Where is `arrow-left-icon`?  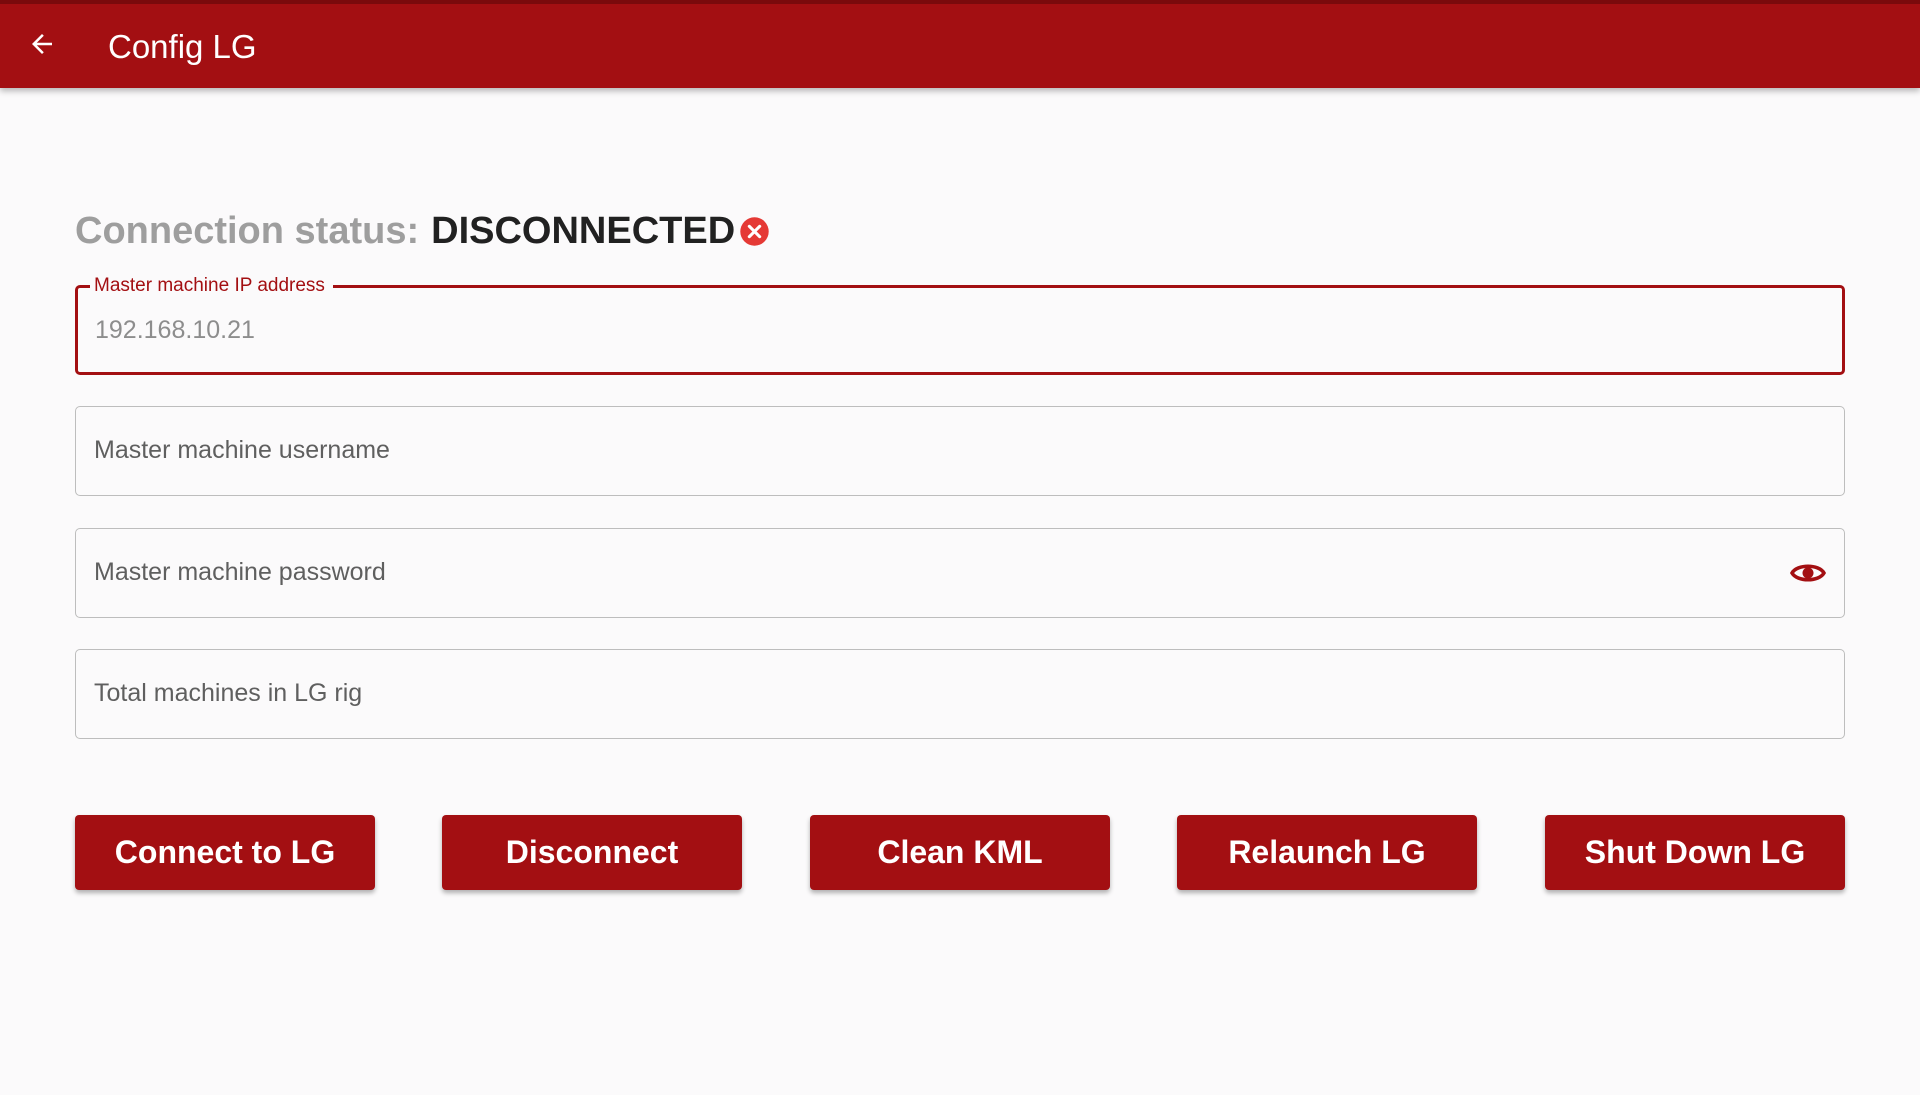 arrow-left-icon is located at coordinates (42, 44).